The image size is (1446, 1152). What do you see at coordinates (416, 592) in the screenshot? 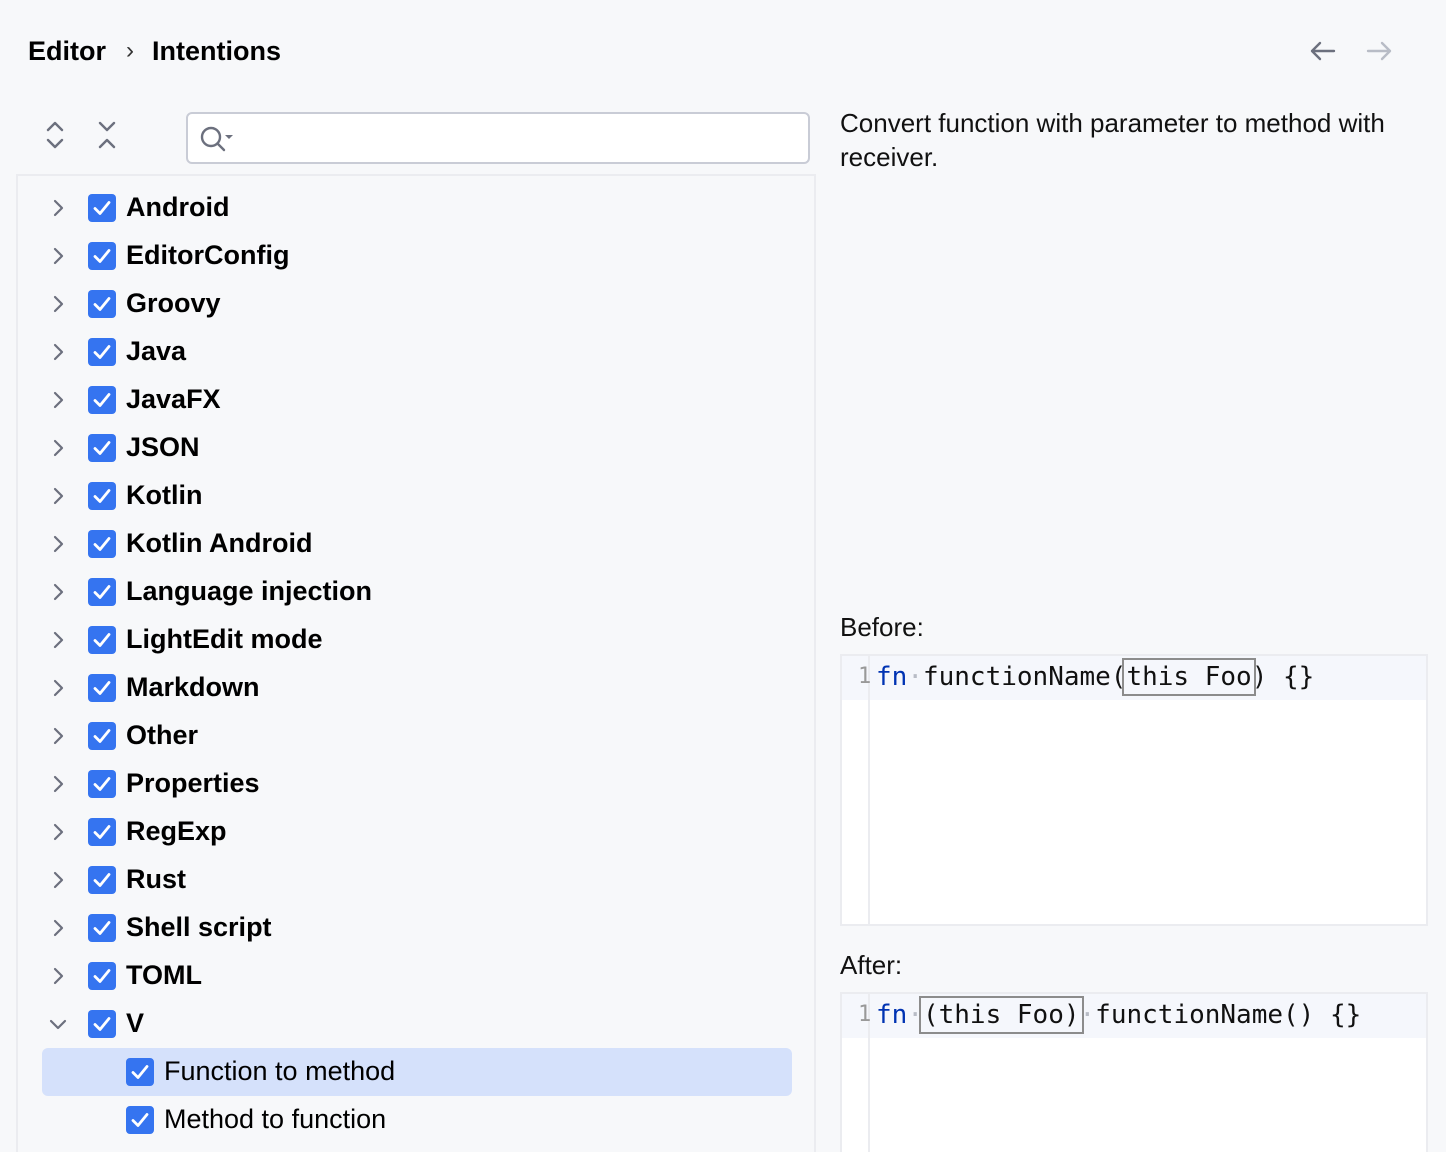
I see `tree-category-row: Language injection` at bounding box center [416, 592].